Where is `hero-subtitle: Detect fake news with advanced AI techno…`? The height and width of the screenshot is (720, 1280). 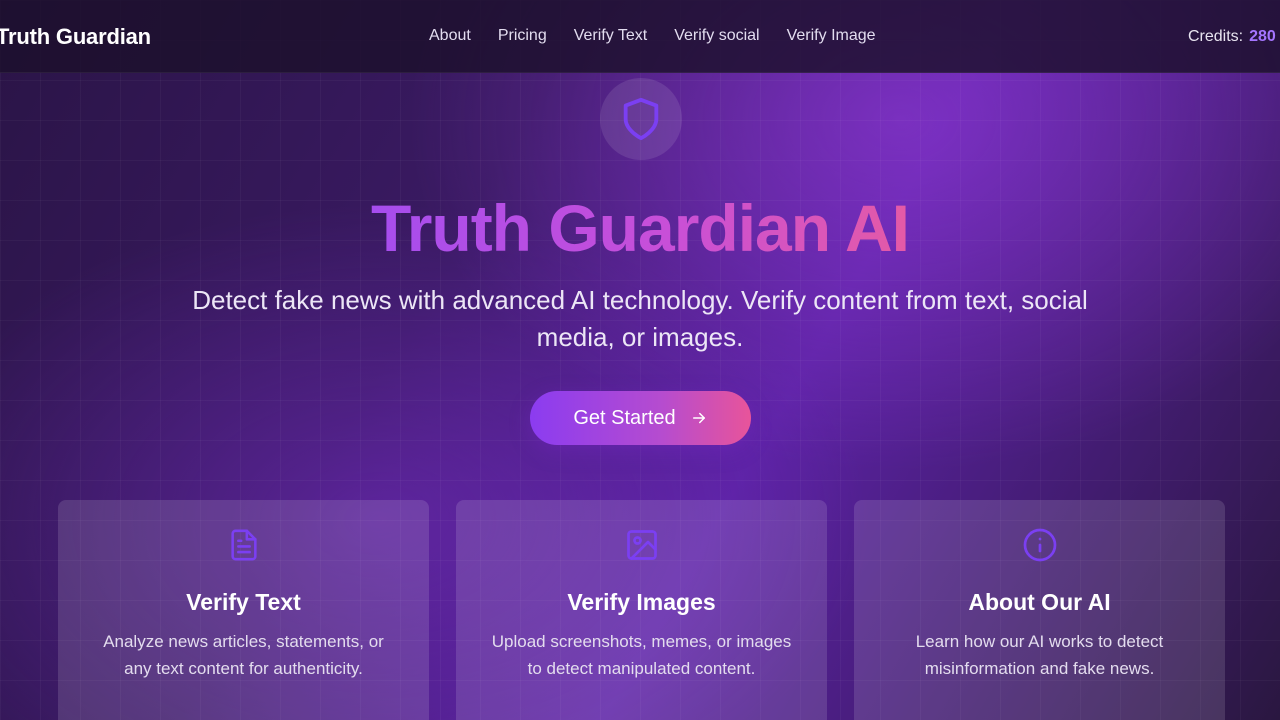
hero-subtitle: Detect fake news with advanced AI techno… is located at coordinates (640, 318).